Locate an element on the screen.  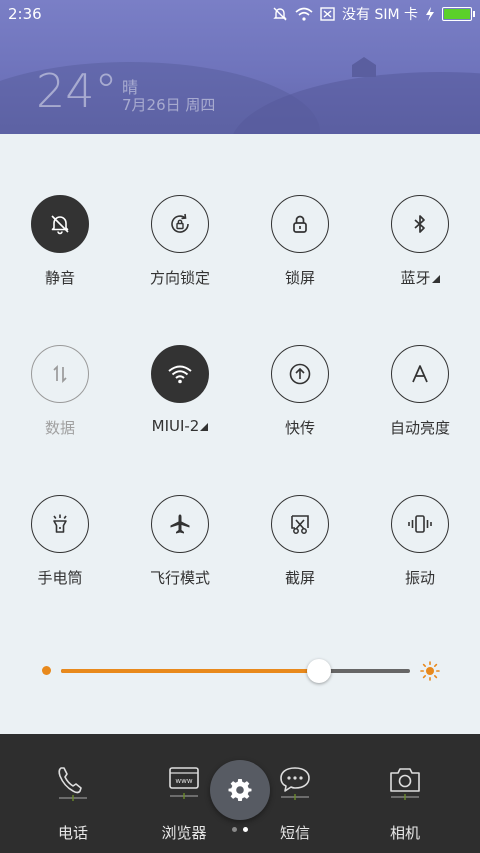
tile-bluetooth: 蓝牙 is located at coordinates (420, 241).